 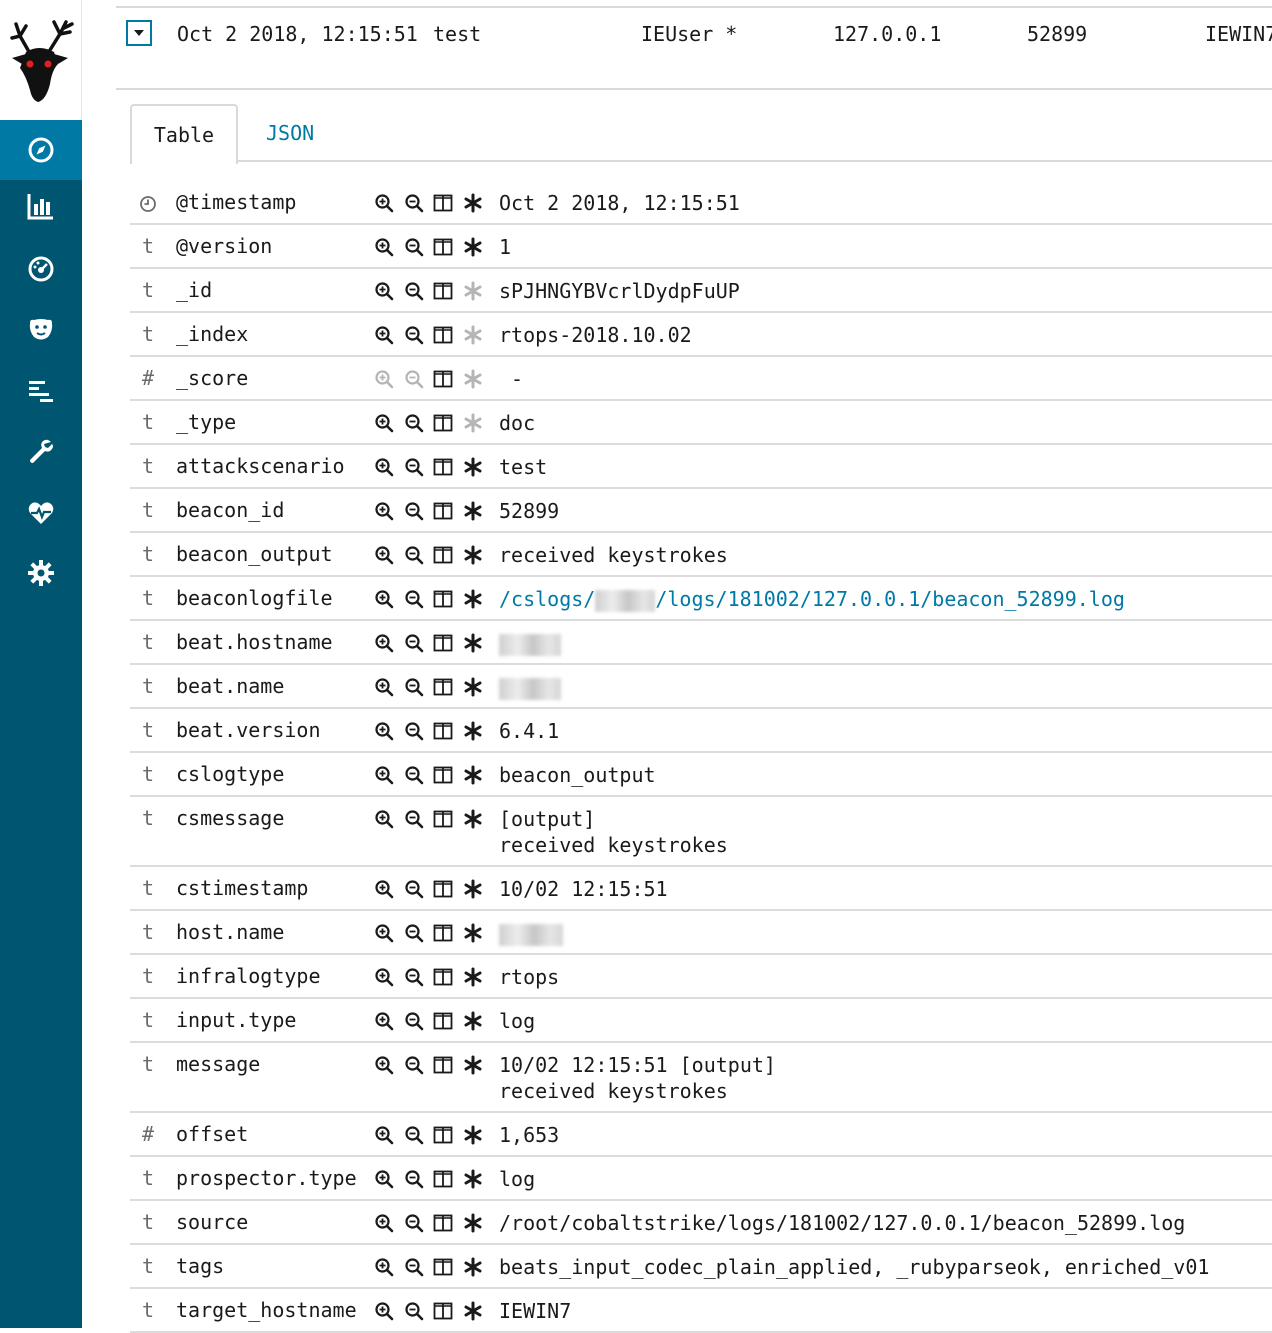 What do you see at coordinates (41, 451) in the screenshot?
I see `nav-dev-tools` at bounding box center [41, 451].